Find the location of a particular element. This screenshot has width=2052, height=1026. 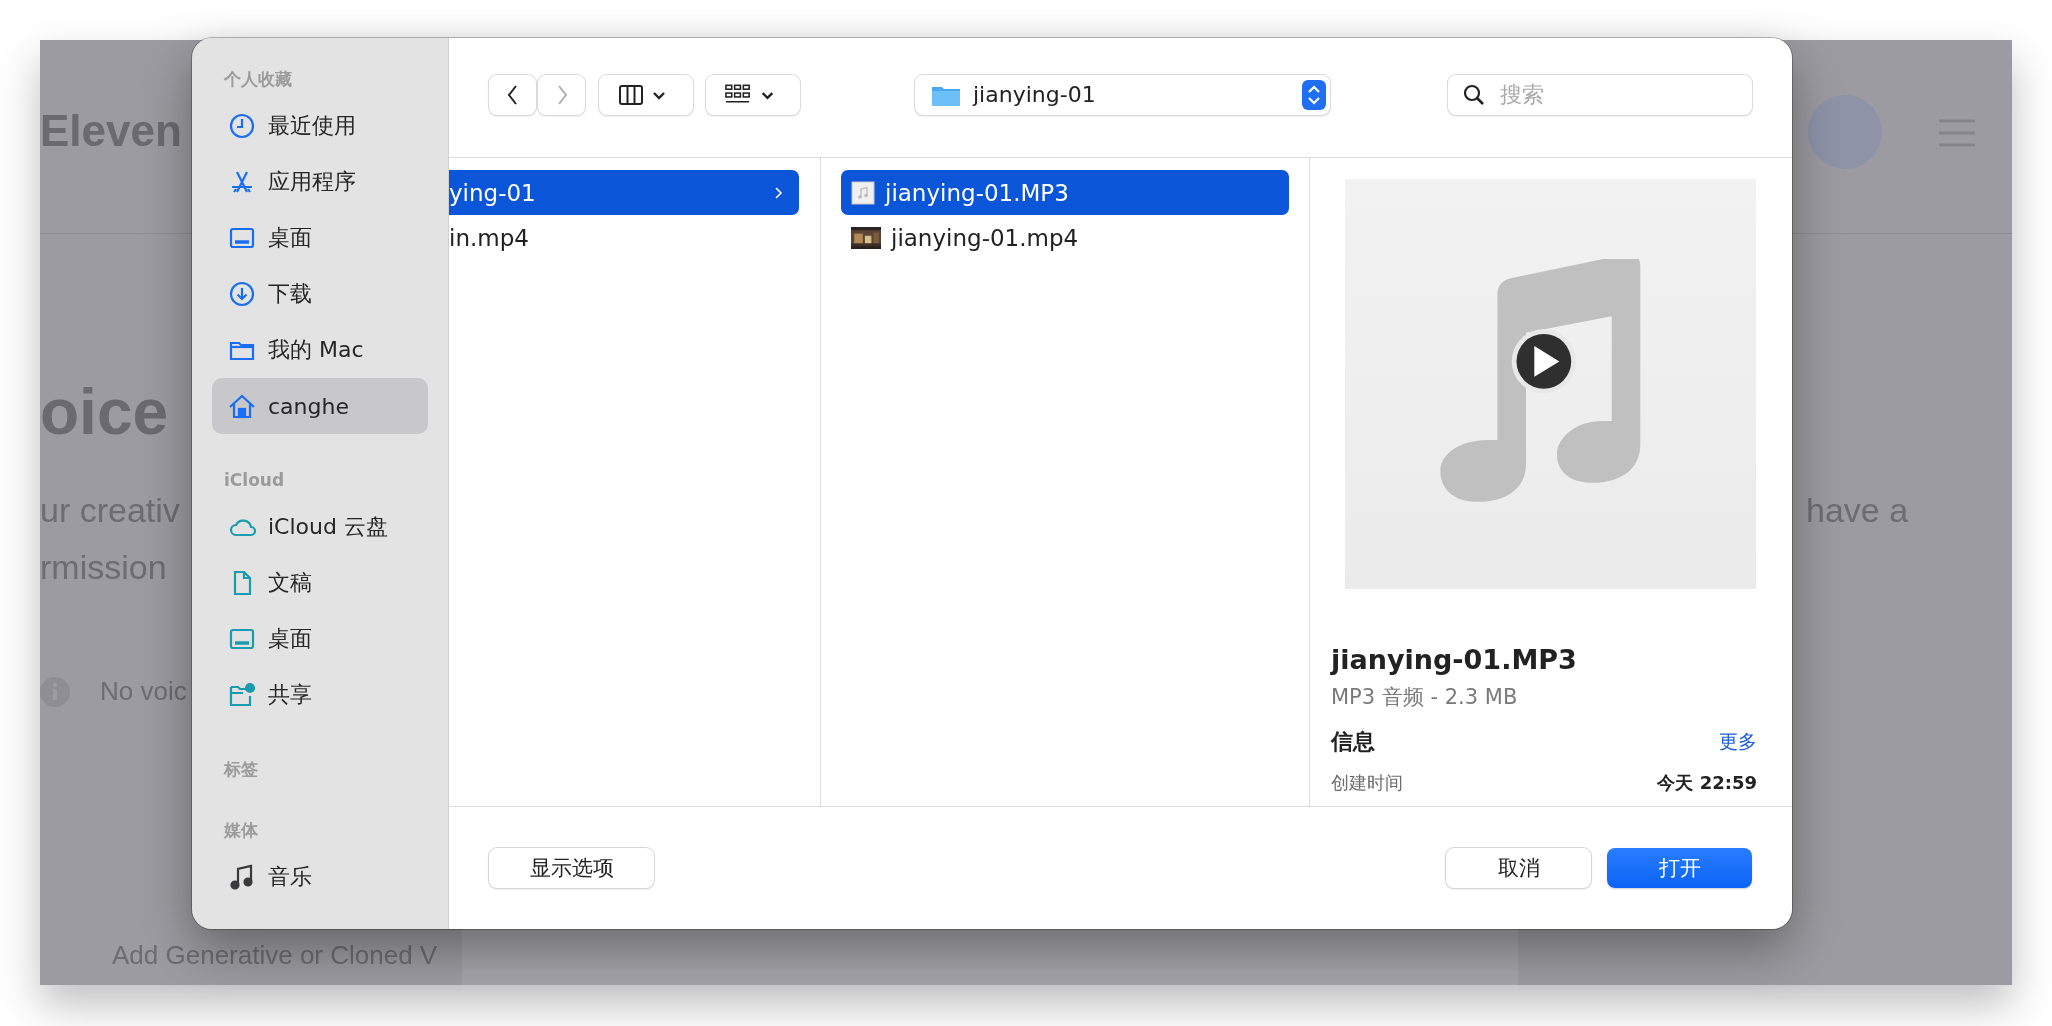

file-row: jianying-01.mp4 is located at coordinates (1065, 237).